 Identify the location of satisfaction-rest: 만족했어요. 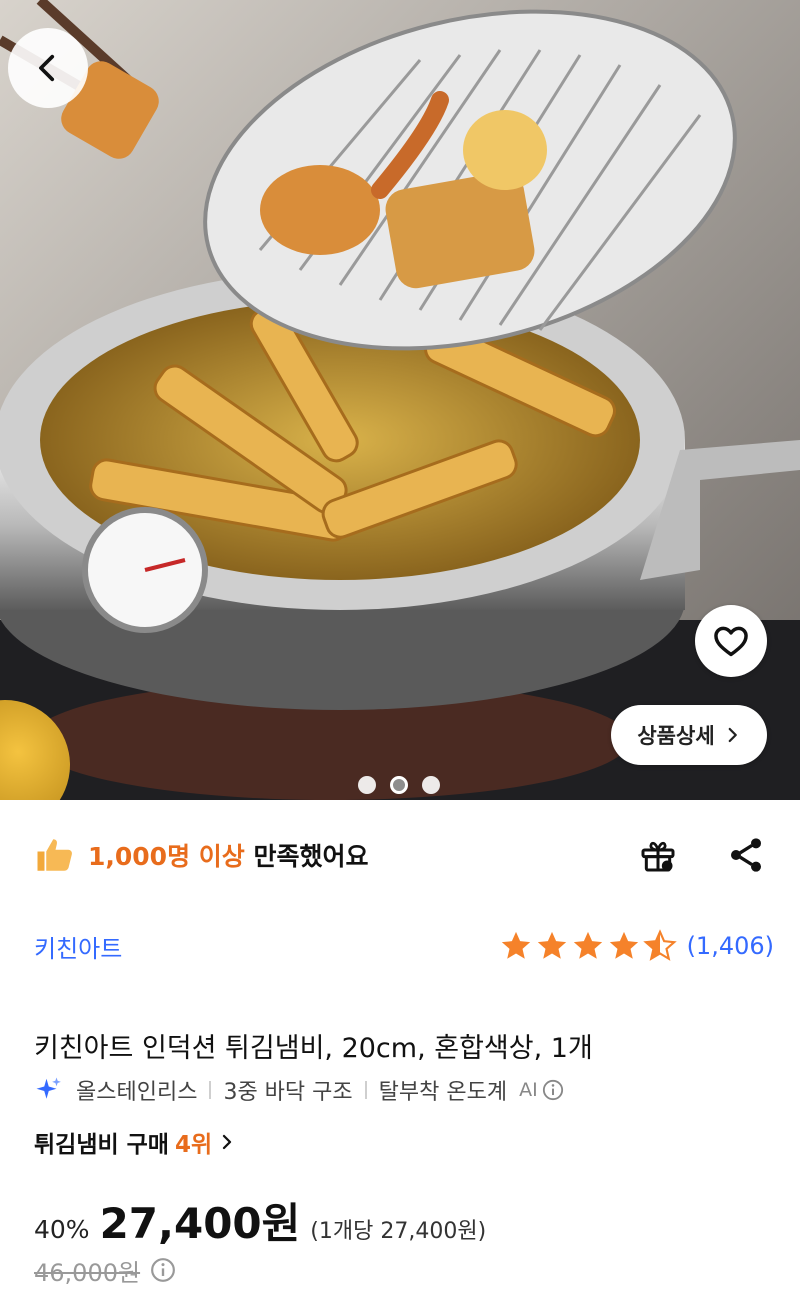
(306, 856).